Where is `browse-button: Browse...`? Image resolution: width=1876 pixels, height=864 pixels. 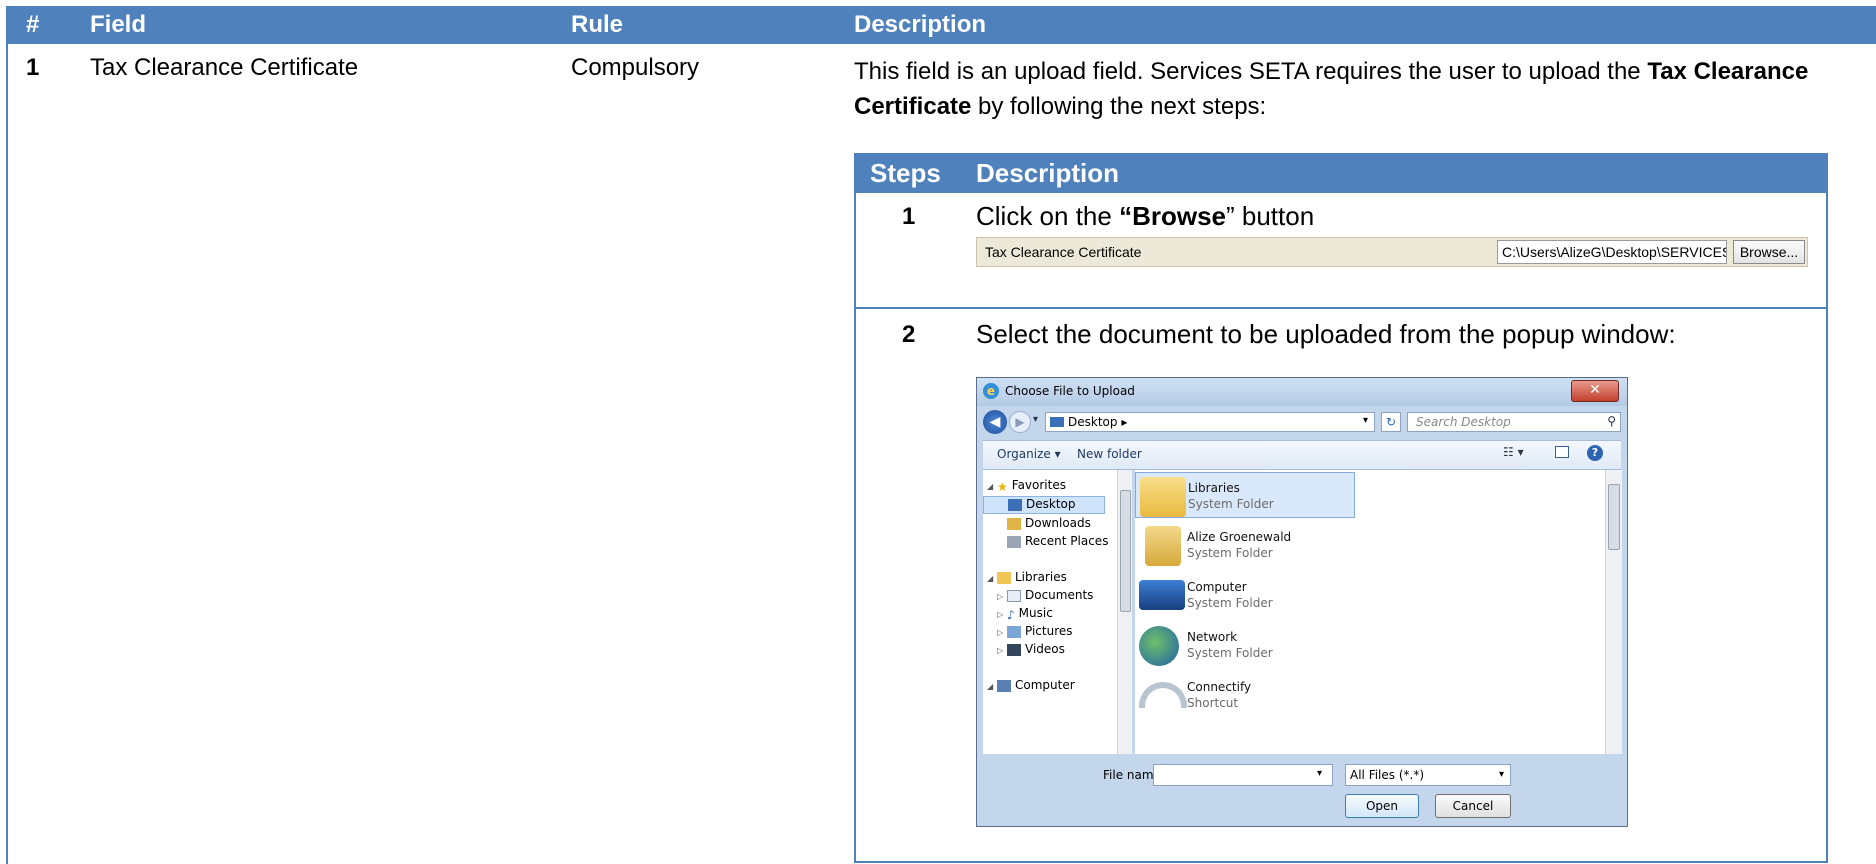
browse-button: Browse... is located at coordinates (1769, 252).